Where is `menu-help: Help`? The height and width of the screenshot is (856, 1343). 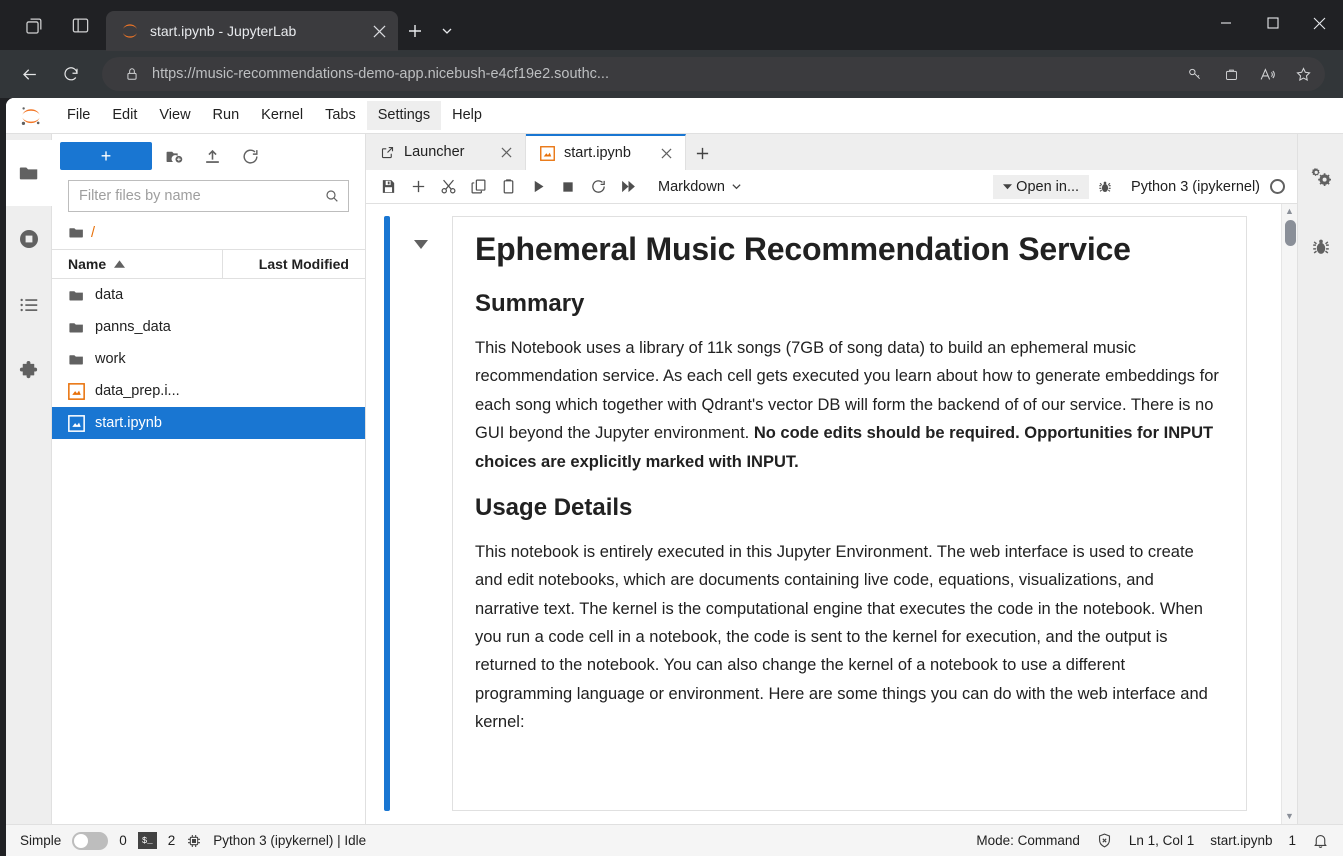
menu-help: Help is located at coordinates (467, 115).